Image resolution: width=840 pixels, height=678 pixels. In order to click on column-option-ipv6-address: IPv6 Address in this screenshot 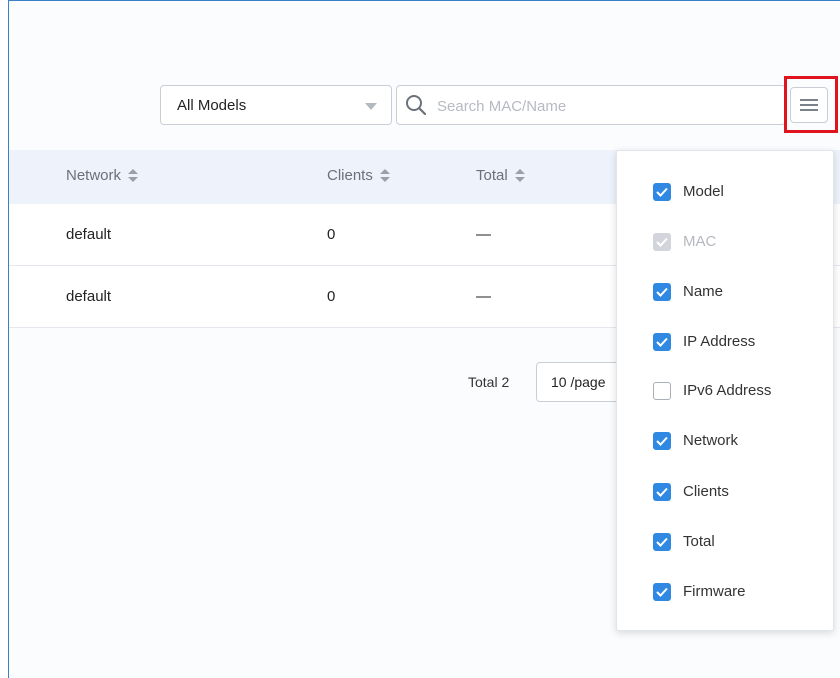, I will do `click(743, 392)`.